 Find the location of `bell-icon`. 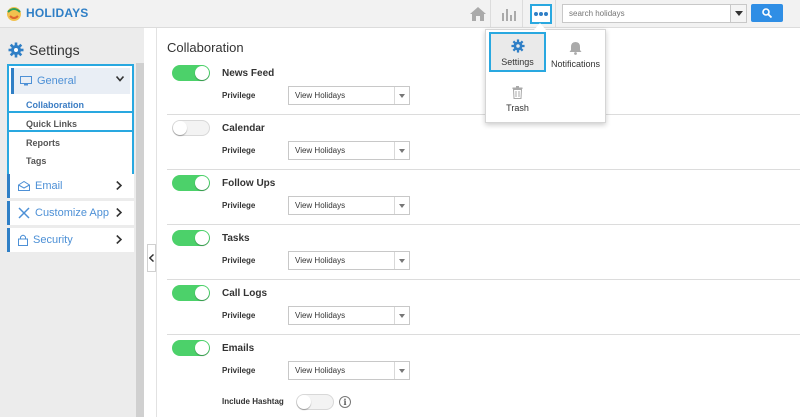

bell-icon is located at coordinates (575, 48).